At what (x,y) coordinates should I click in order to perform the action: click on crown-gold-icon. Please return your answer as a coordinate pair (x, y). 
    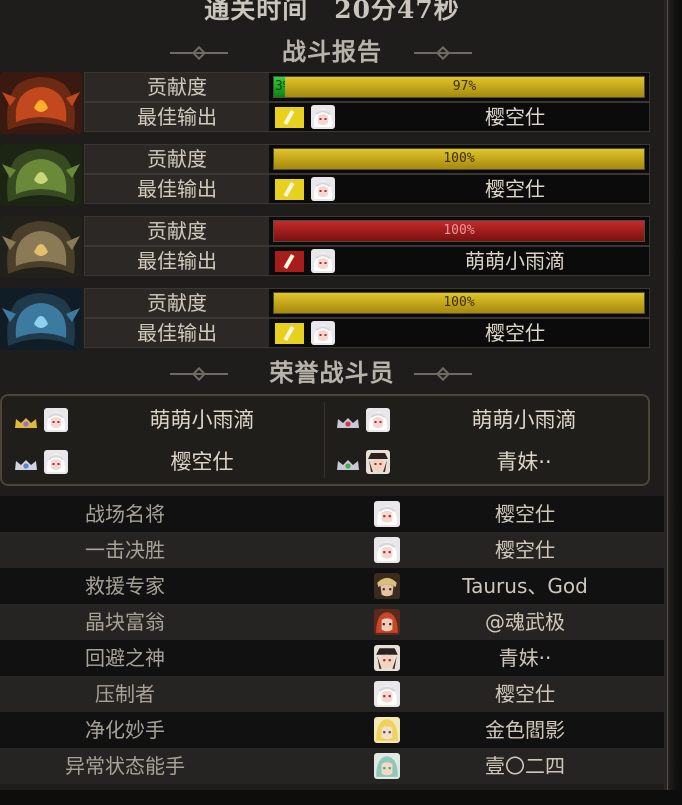
    Looking at the image, I should click on (26, 421).